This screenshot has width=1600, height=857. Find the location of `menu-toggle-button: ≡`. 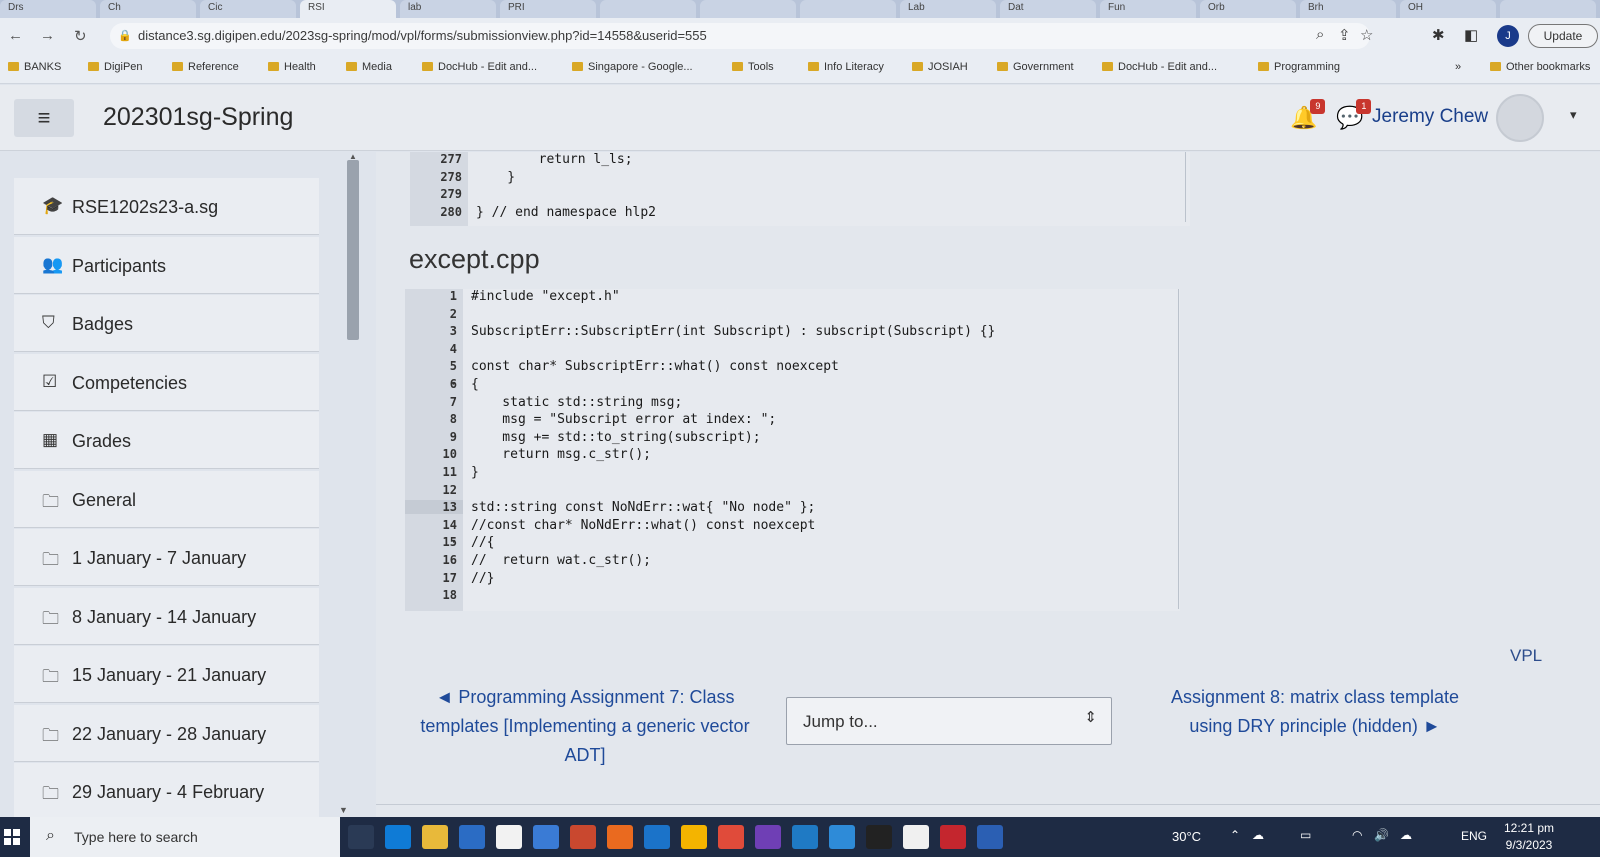

menu-toggle-button: ≡ is located at coordinates (44, 118).